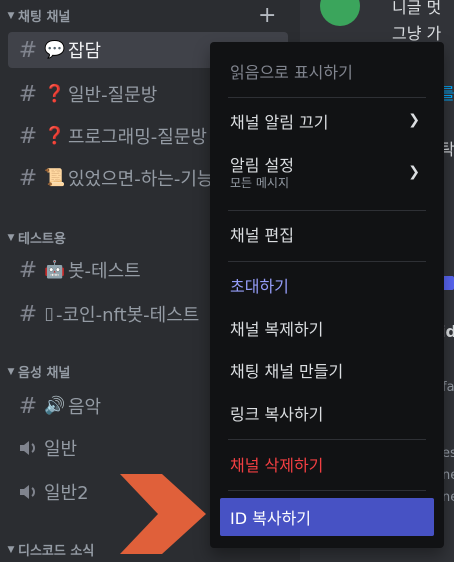  Describe the element at coordinates (277, 414) in the screenshot. I see `menu-item-label: 링크 복사하기` at that location.